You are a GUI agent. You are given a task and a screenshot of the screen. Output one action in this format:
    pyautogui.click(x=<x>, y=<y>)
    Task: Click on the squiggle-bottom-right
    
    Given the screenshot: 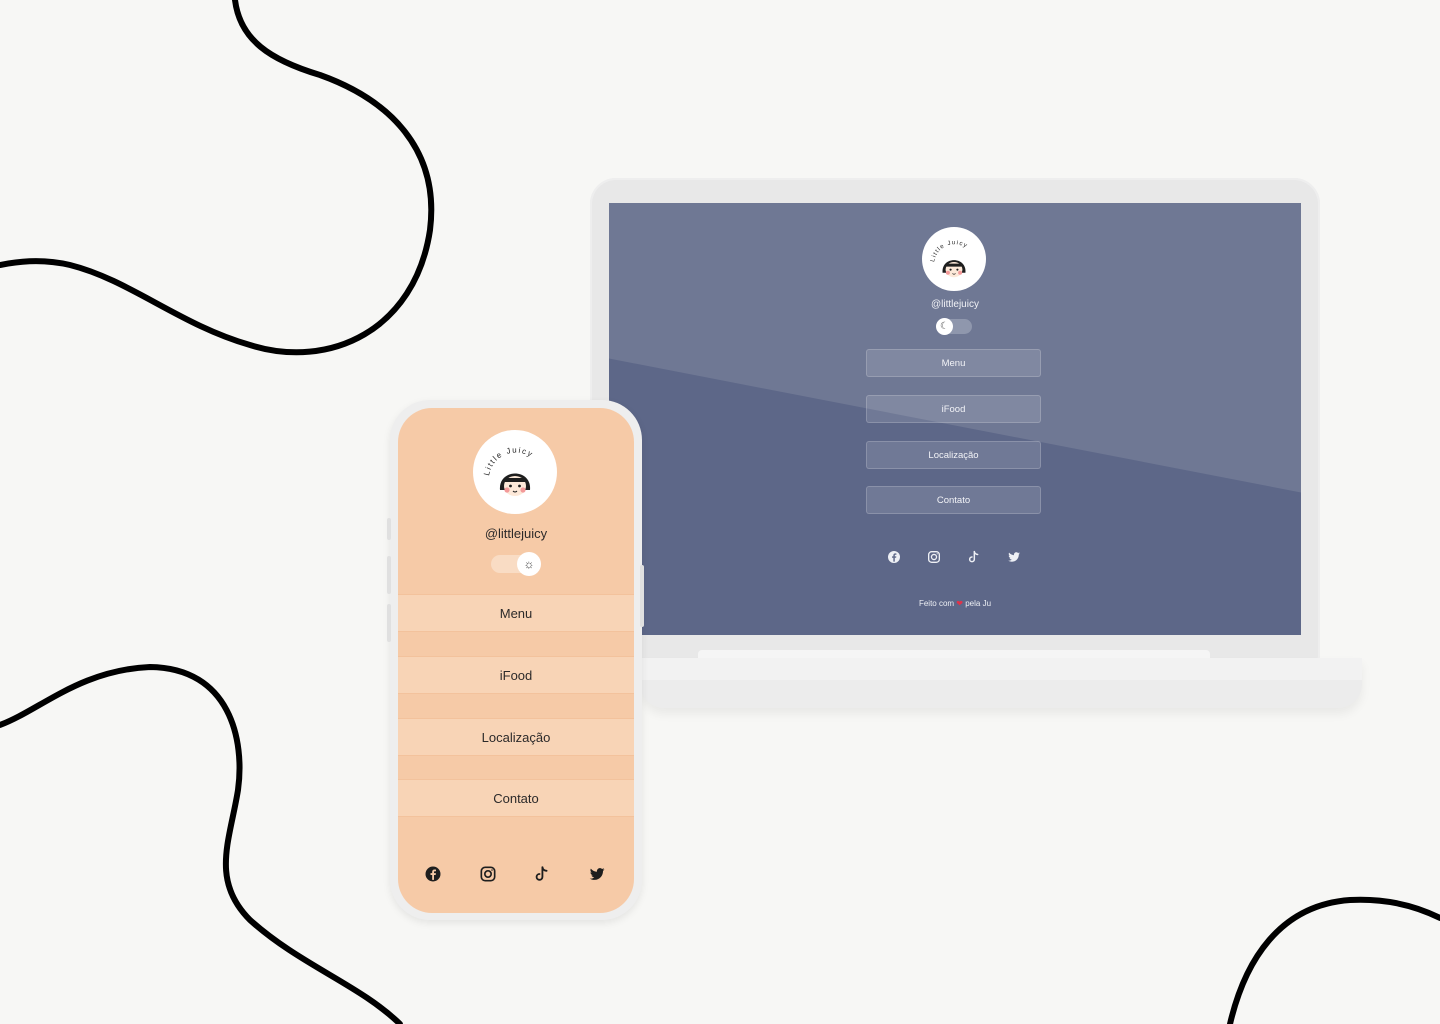 What is the action you would take?
    pyautogui.click(x=1333, y=960)
    